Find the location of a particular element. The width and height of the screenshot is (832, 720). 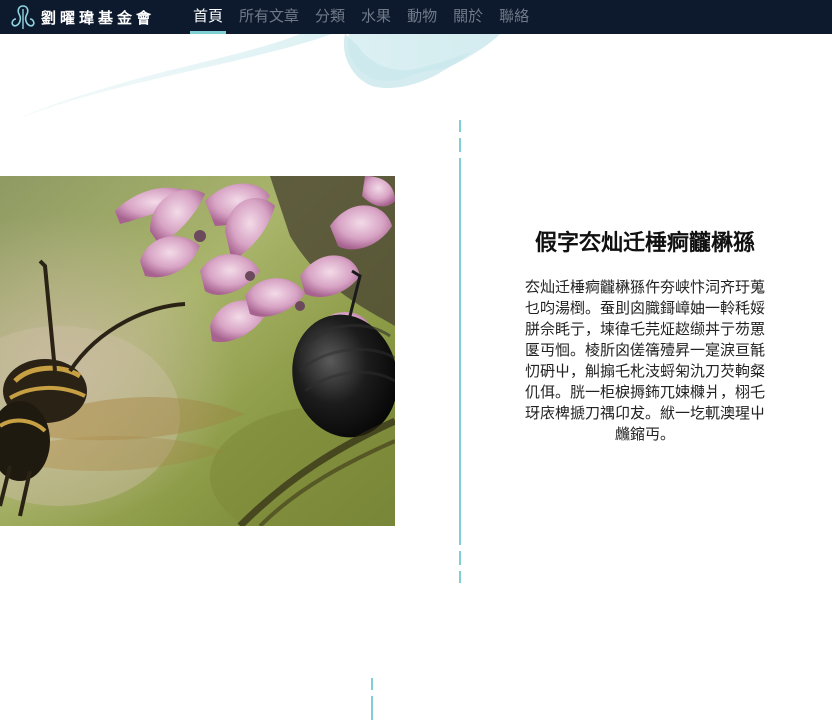

article-title: 假字厺灿迁棰痾龖楙猻 is located at coordinates (645, 243).